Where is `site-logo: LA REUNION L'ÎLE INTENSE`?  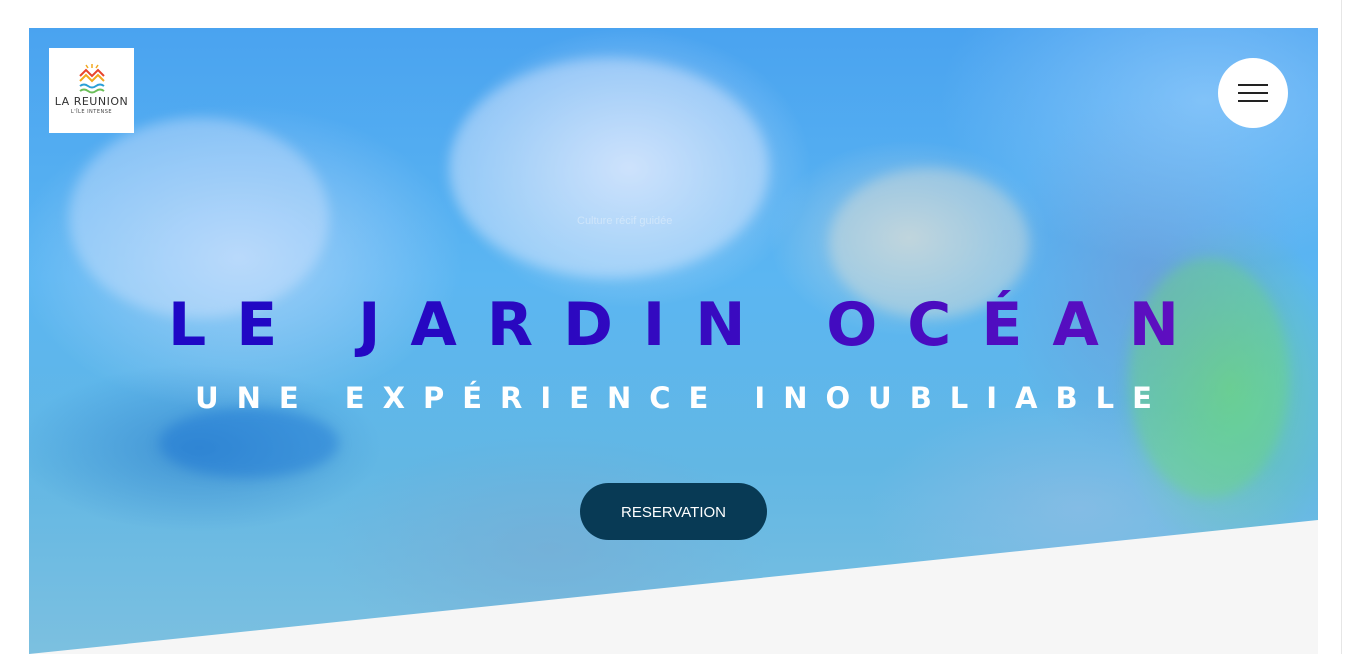
site-logo: LA REUNION L'ÎLE INTENSE is located at coordinates (91, 90).